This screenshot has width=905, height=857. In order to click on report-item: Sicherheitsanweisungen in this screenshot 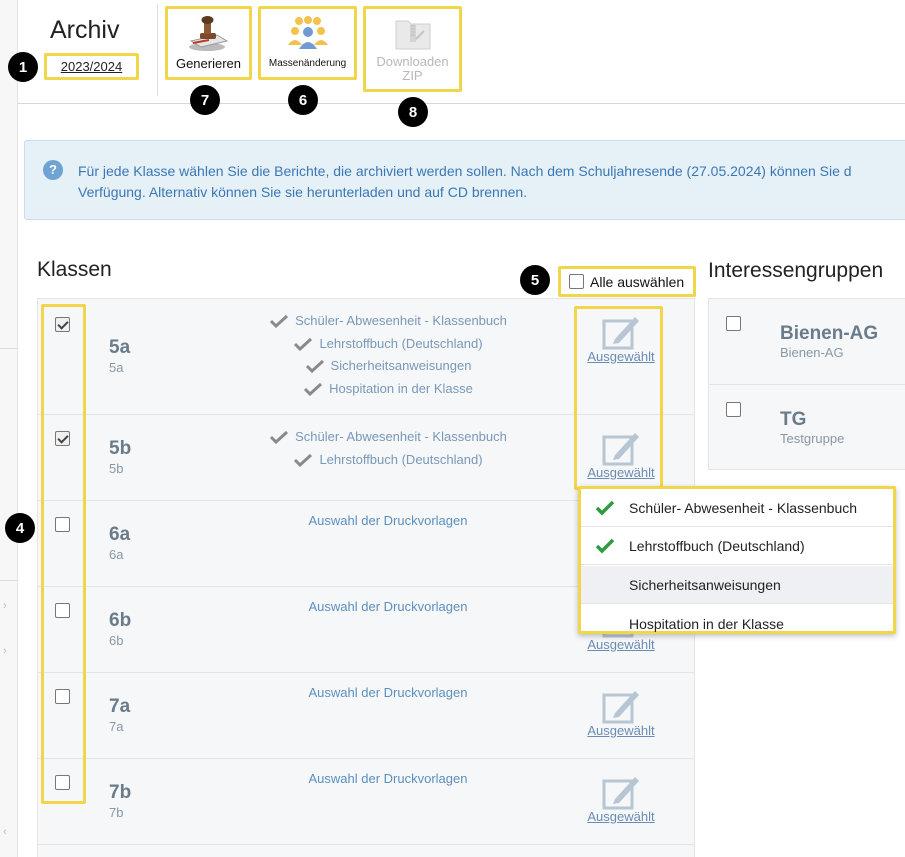, I will do `click(388, 365)`.